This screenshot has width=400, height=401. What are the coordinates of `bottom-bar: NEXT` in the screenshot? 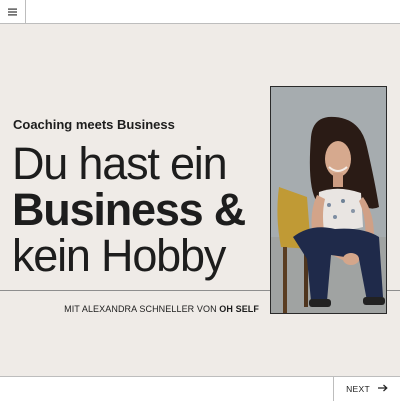 It's located at (200, 388).